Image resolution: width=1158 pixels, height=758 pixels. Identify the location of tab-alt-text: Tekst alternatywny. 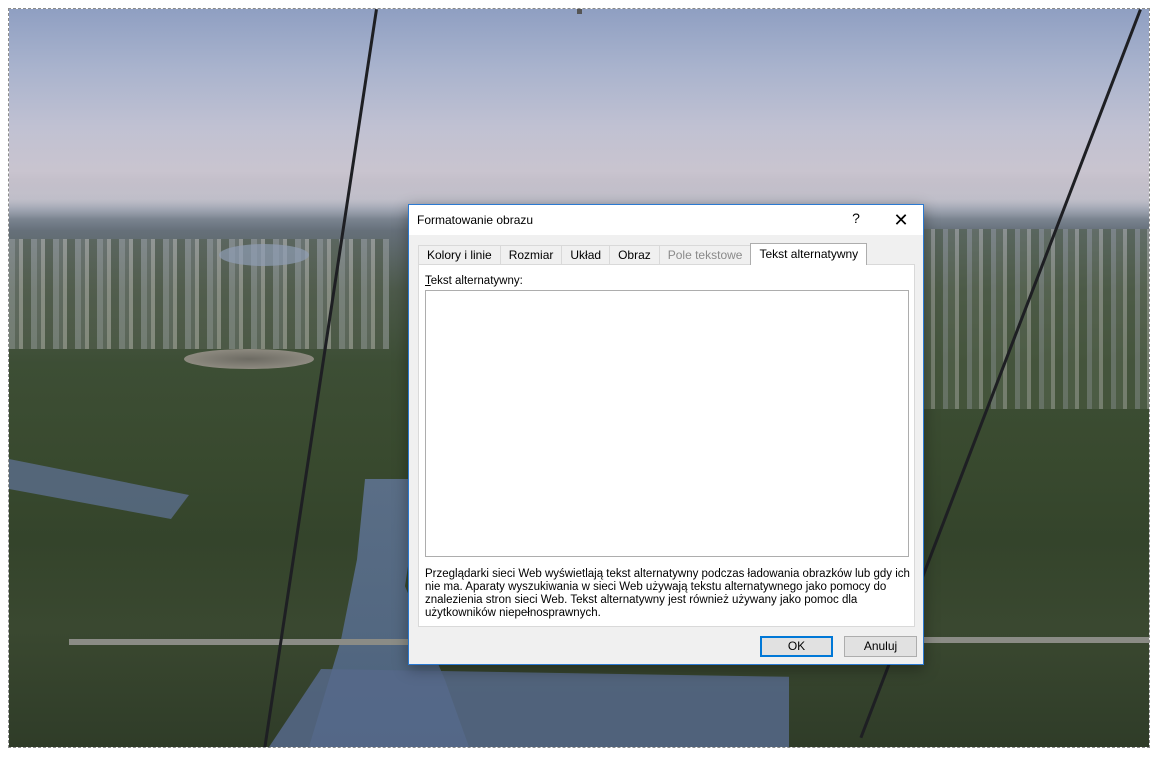
(809, 254).